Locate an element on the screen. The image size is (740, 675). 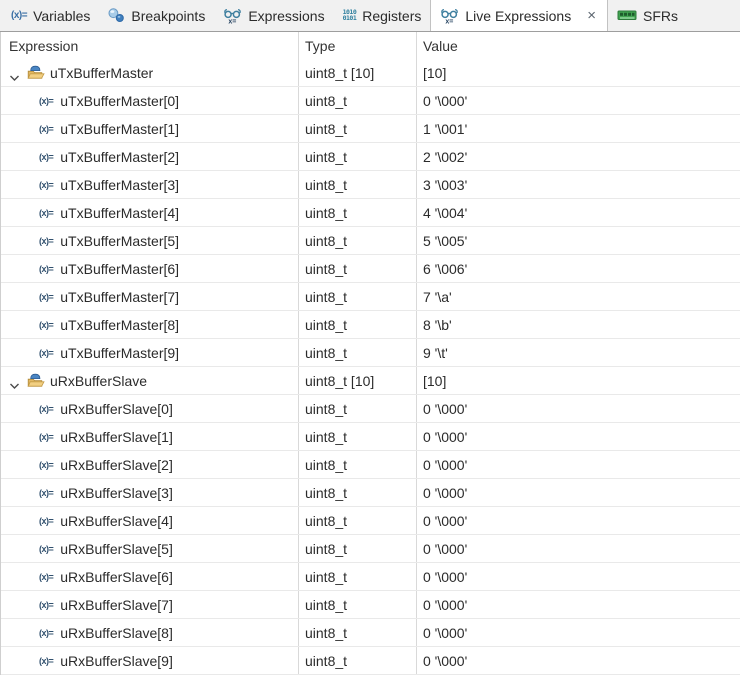
table-row: (x)= uTxBufferMaster[9] uint8_t 9 '\t' is located at coordinates (370, 353).